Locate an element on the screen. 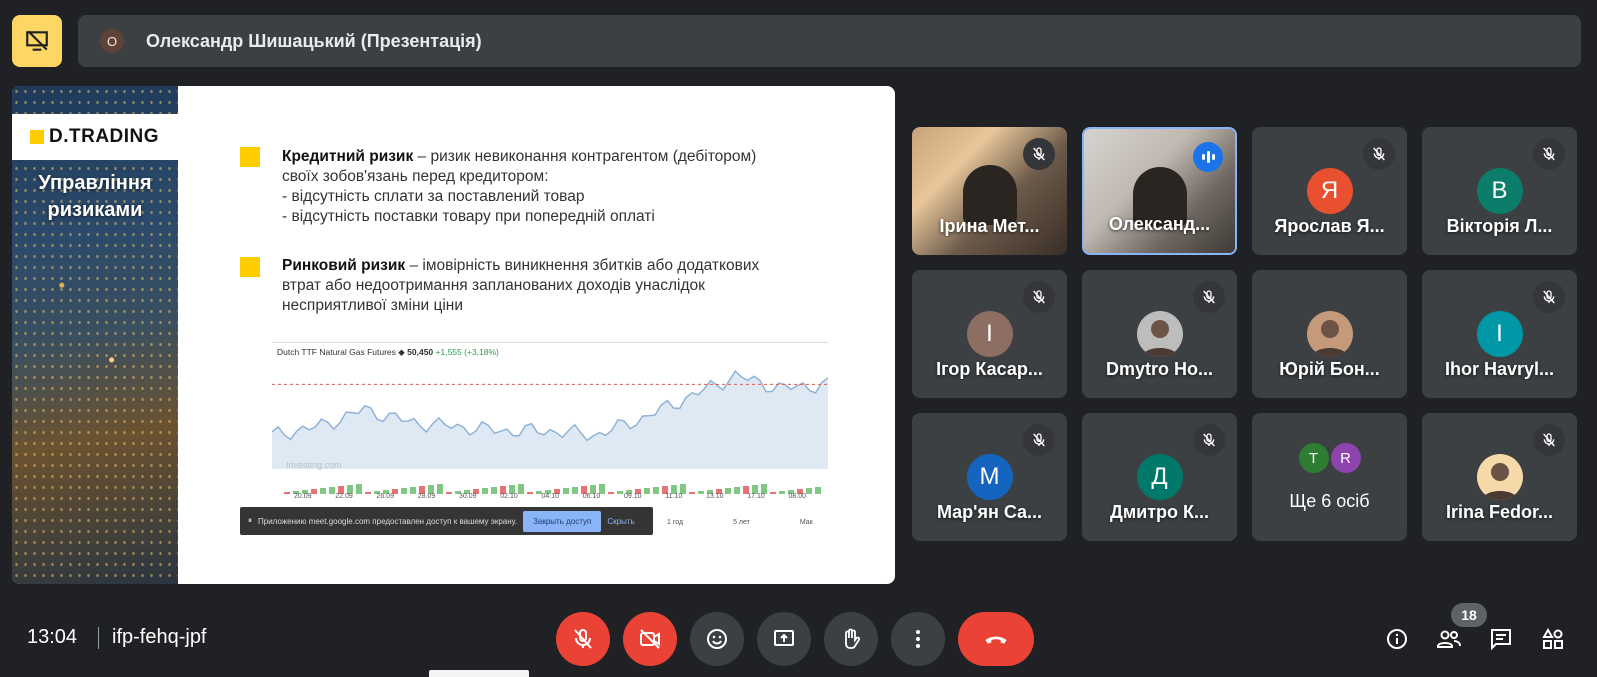 Image resolution: width=1597 pixels, height=677 pixels. chart-x-label: 02.10 is located at coordinates (509, 496).